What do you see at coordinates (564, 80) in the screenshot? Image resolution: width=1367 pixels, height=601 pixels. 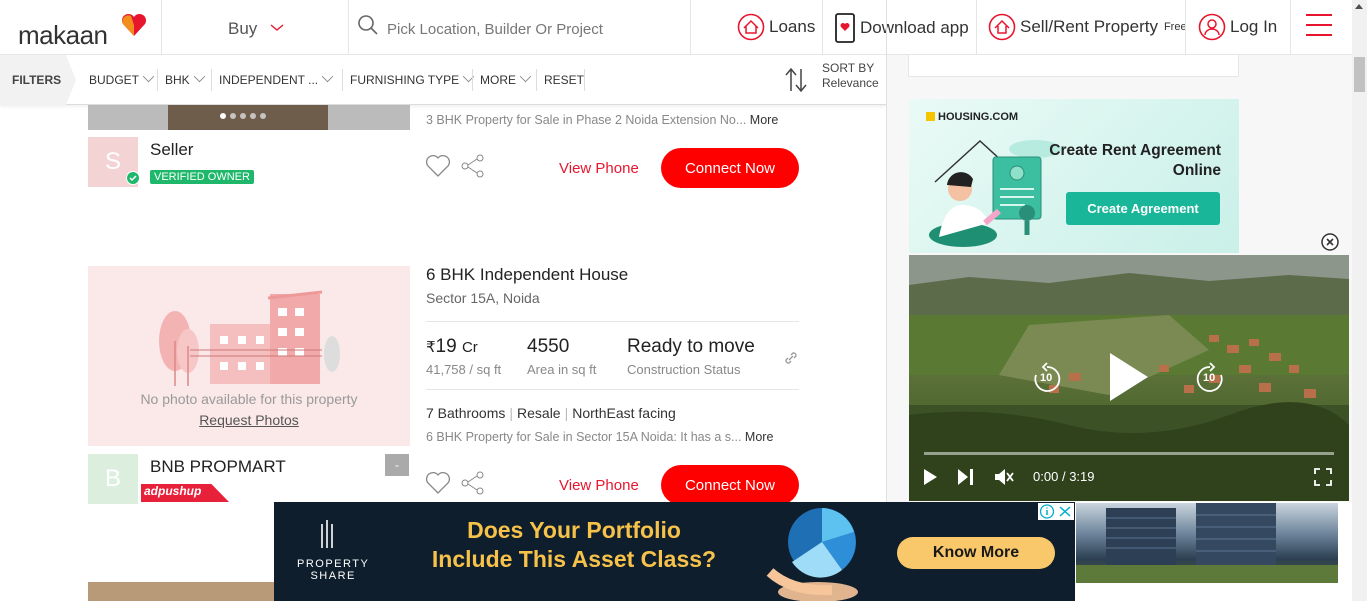 I see `reset-button: RESET` at bounding box center [564, 80].